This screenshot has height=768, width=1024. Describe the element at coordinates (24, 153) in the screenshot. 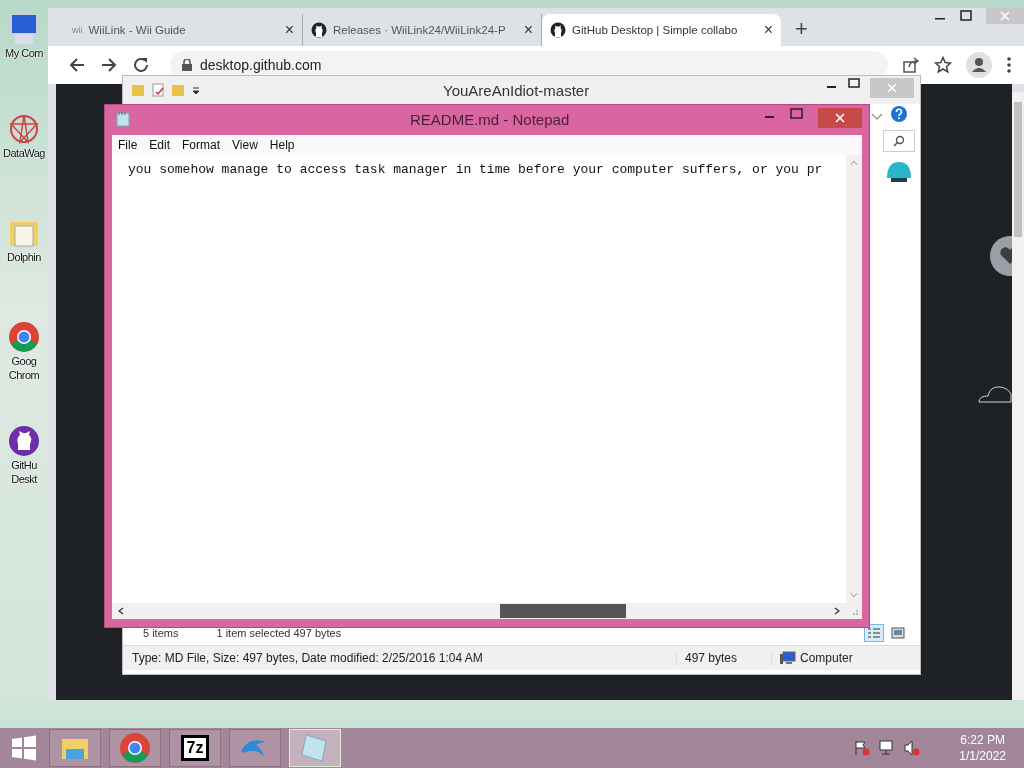

I see `desktop-icon-label: DataWag` at that location.